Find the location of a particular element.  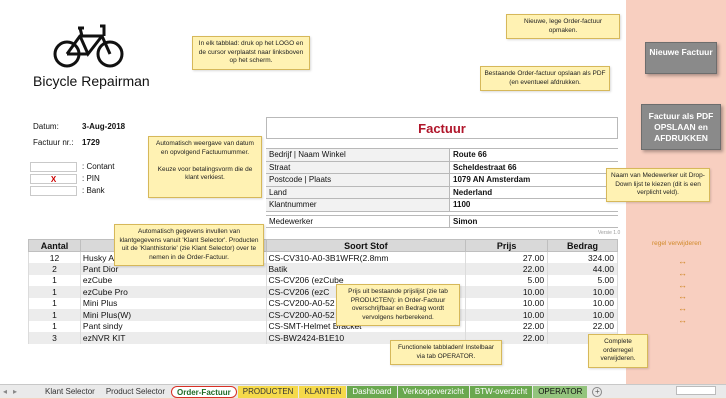

customer-key: Klantnummer is located at coordinates (358, 205).